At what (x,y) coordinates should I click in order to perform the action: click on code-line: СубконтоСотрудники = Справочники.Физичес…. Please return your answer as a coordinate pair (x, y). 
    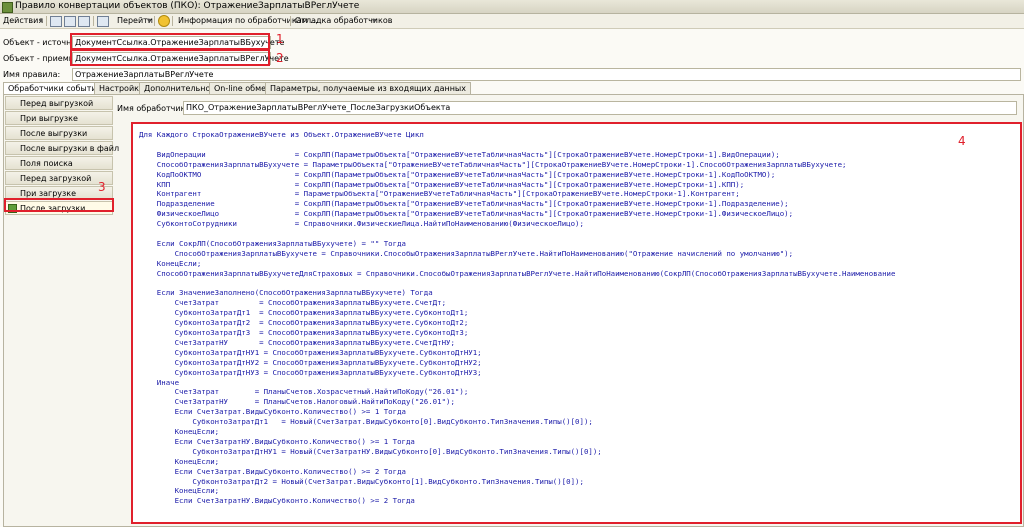
    Looking at the image, I should click on (361, 224).